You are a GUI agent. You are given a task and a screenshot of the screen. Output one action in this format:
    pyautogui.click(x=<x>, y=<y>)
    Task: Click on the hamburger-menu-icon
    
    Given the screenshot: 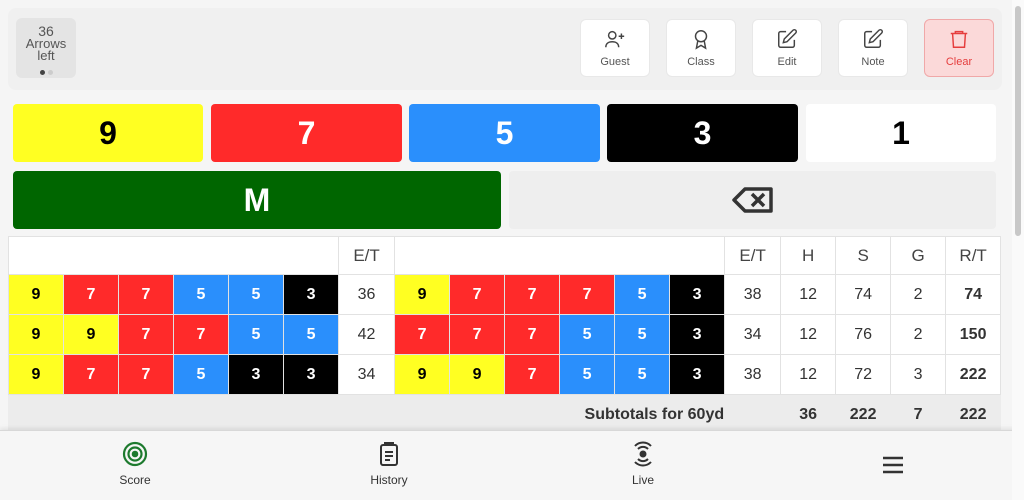 What is the action you would take?
    pyautogui.click(x=893, y=465)
    